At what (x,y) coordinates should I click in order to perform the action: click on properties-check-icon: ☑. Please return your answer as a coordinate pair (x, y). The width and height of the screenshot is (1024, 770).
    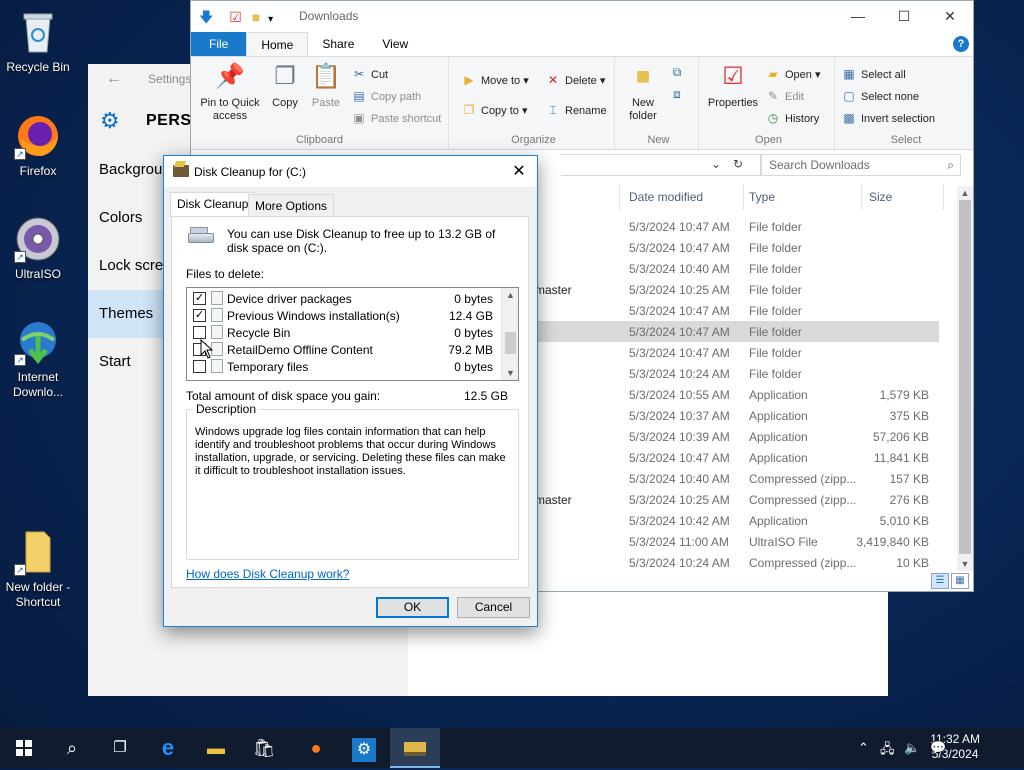
    Looking at the image, I should click on (235, 17).